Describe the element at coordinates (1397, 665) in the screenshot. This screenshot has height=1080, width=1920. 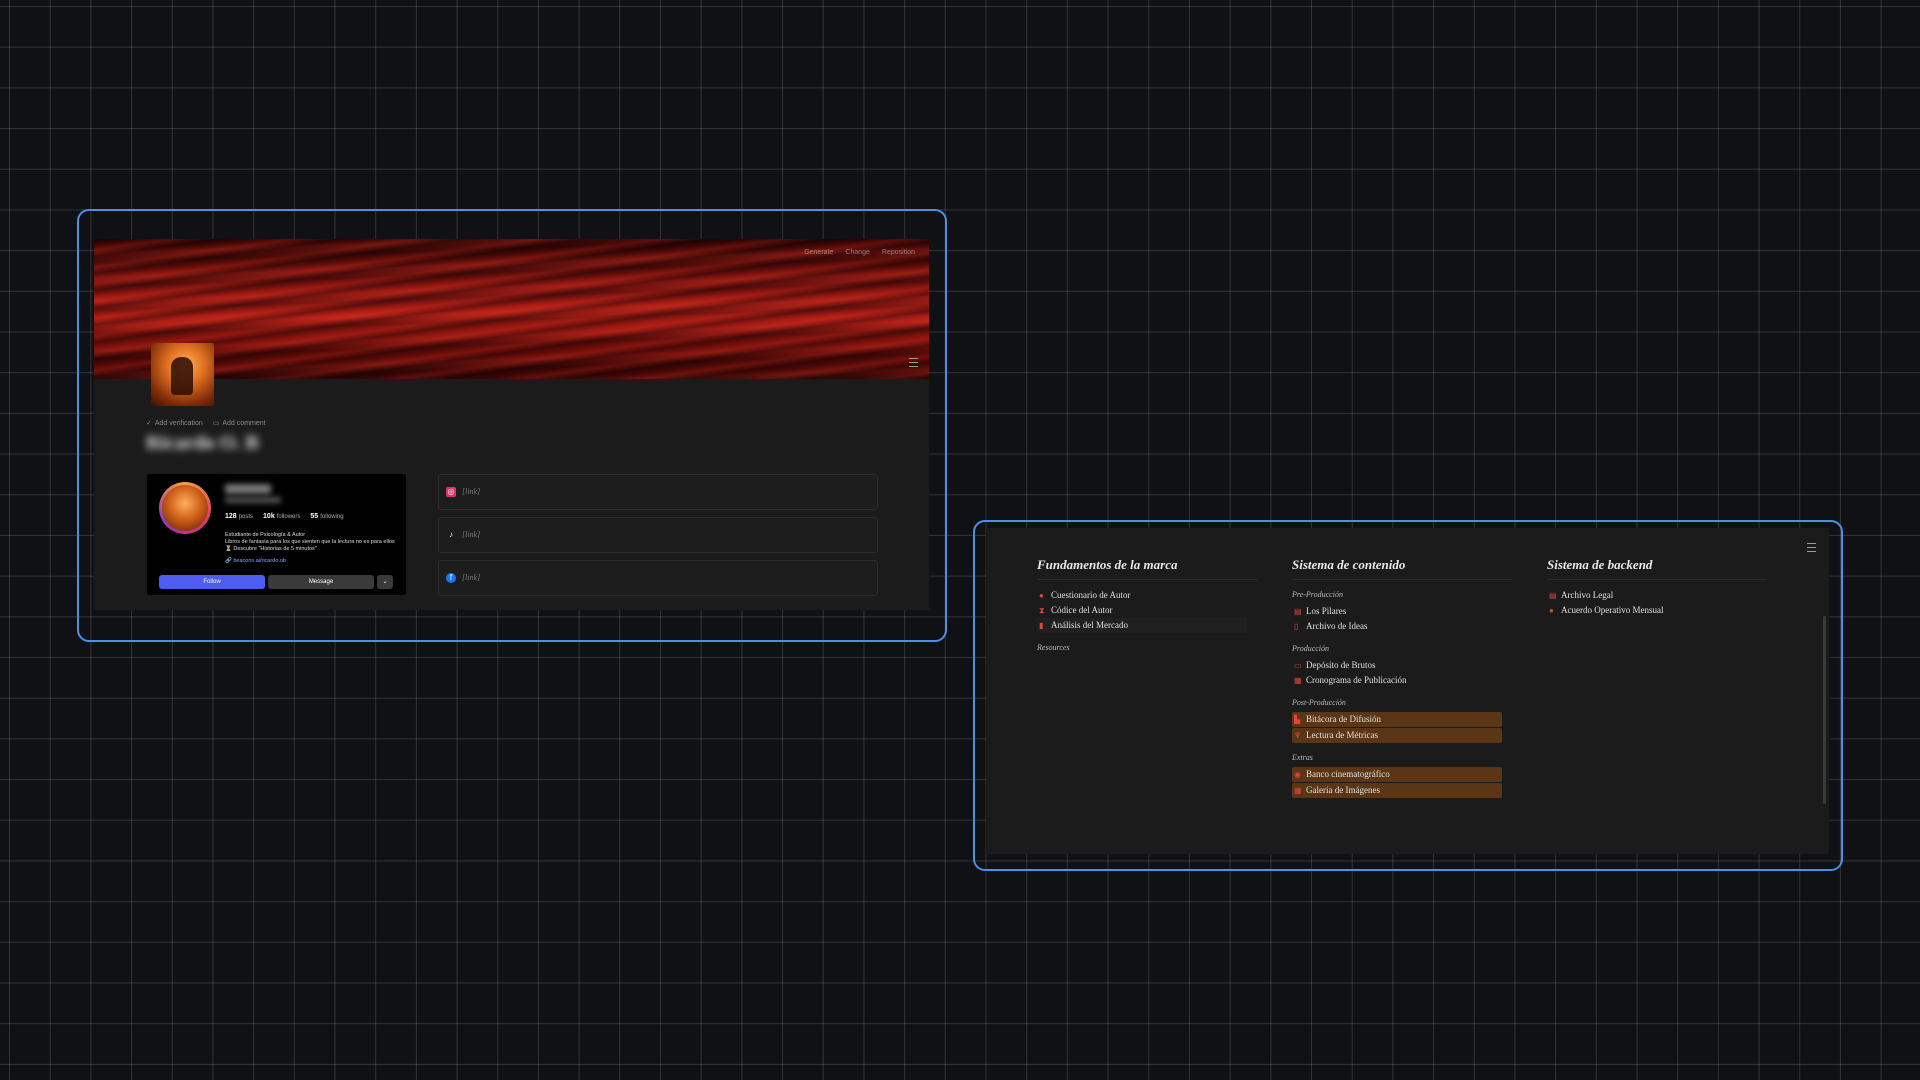
I see `link-deposito-brutos: ▭ Depósito de Brutos` at that location.